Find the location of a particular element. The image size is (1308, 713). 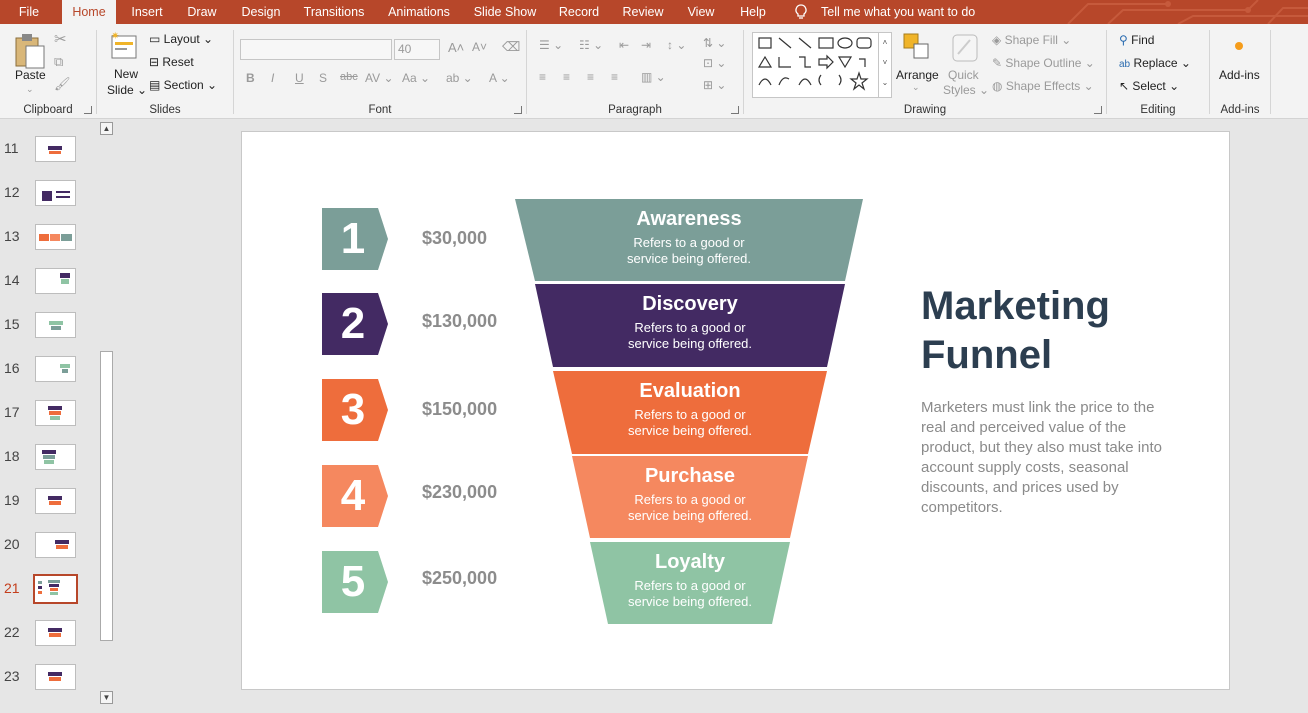

format-painter-icon: 🖌 is located at coordinates (62, 84).